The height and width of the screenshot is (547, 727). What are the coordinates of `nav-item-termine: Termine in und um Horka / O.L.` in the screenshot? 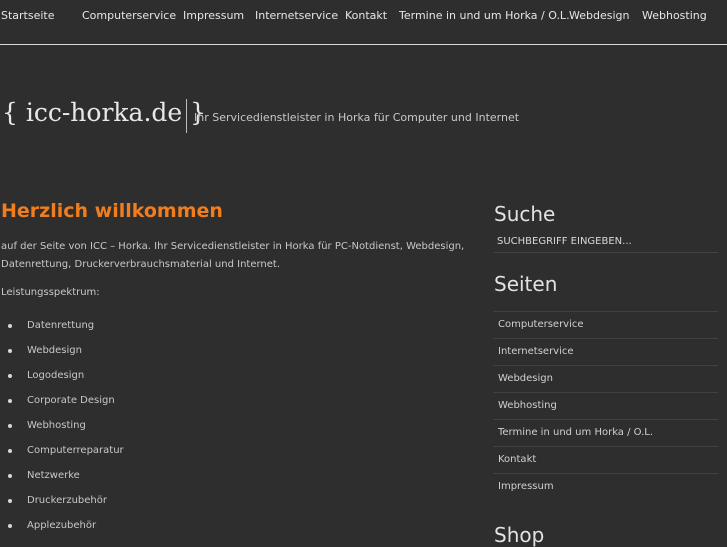 It's located at (484, 15).